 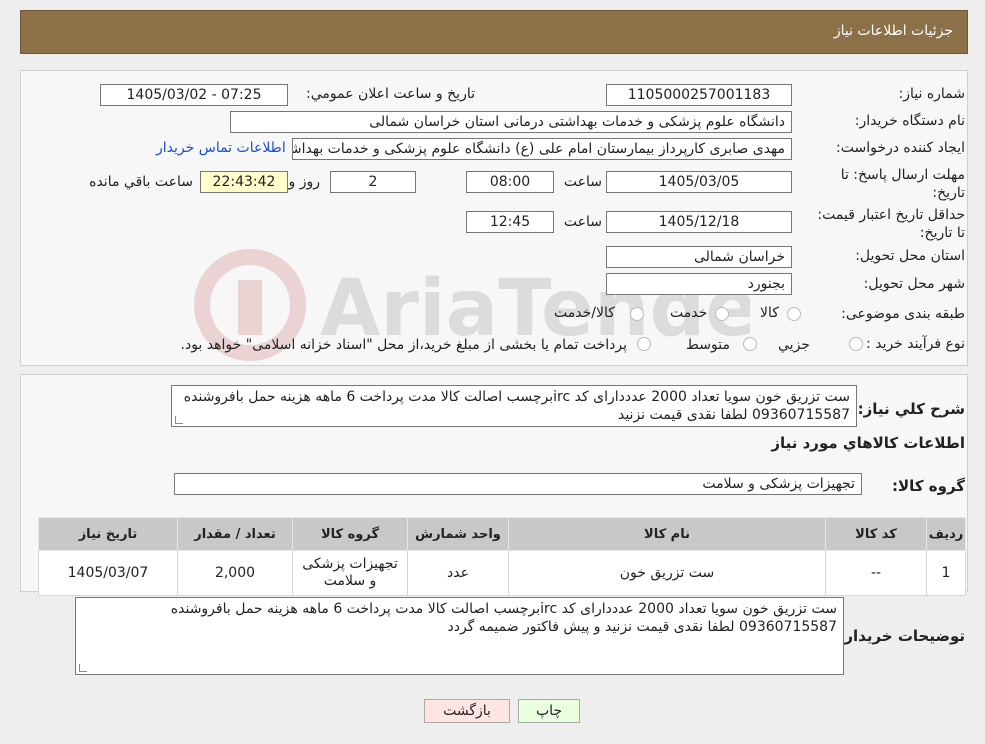 What do you see at coordinates (667, 573) in the screenshot?
I see `cell-name: ست تزریق خون` at bounding box center [667, 573].